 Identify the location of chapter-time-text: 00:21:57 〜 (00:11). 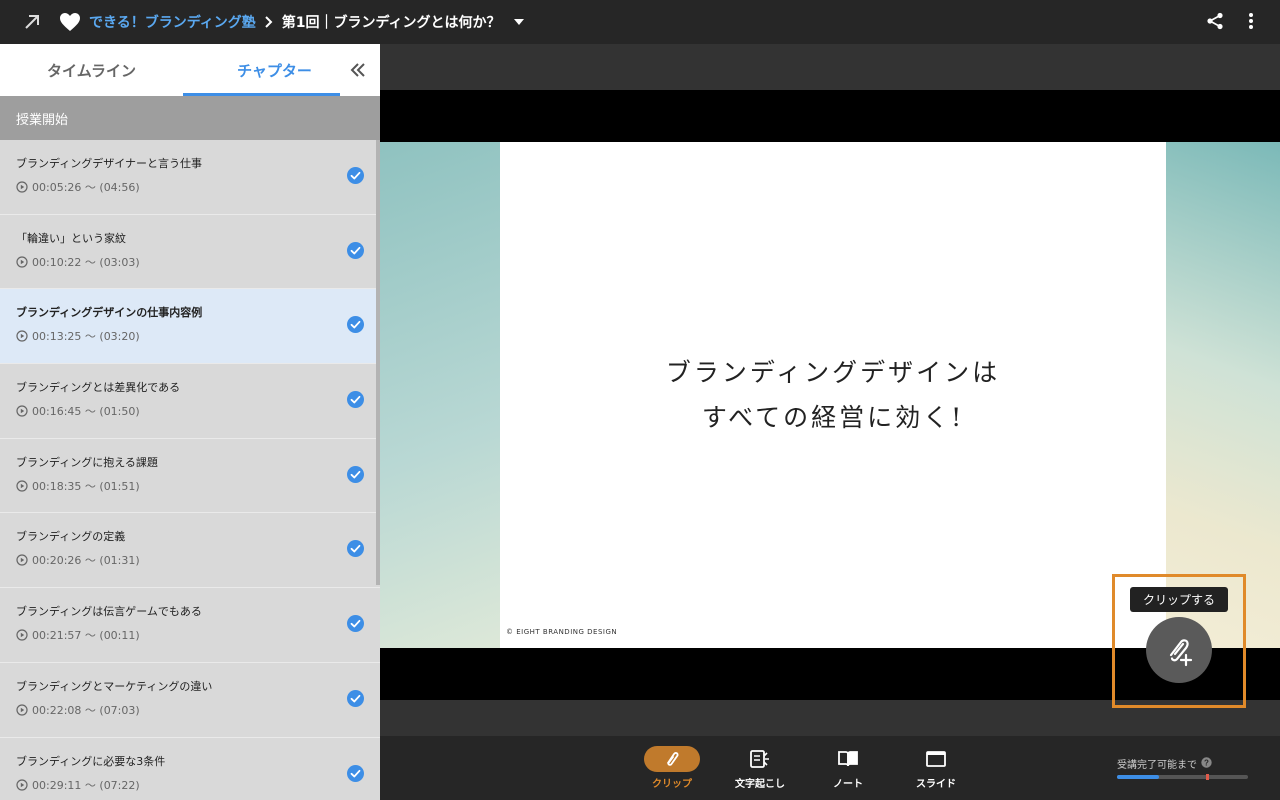
(86, 636).